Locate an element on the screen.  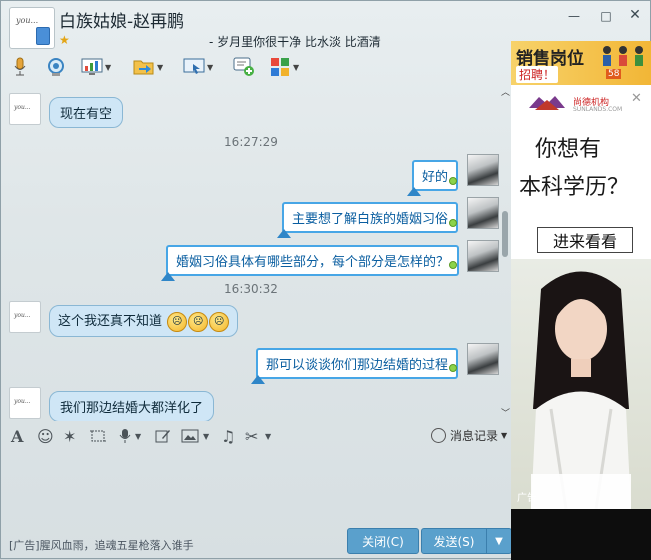
ad-banner-sub: 招聘！ is located at coordinates (537, 74).